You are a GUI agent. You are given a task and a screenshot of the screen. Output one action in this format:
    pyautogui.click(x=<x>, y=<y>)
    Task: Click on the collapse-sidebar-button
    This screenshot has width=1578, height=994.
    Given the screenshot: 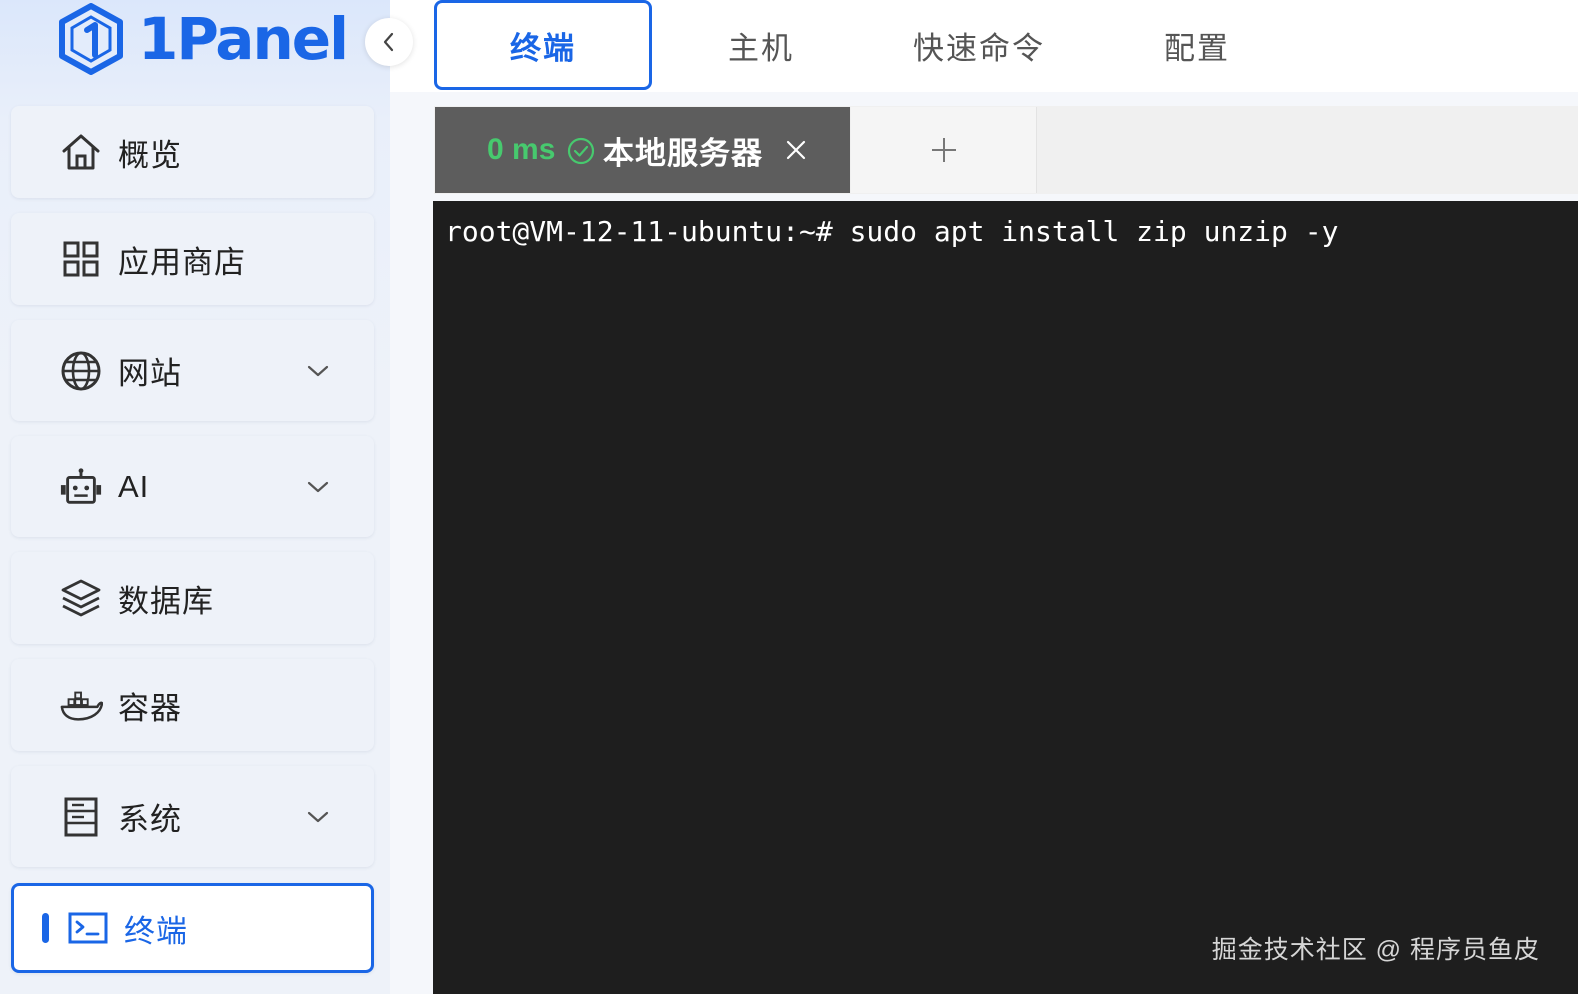 What is the action you would take?
    pyautogui.click(x=389, y=42)
    